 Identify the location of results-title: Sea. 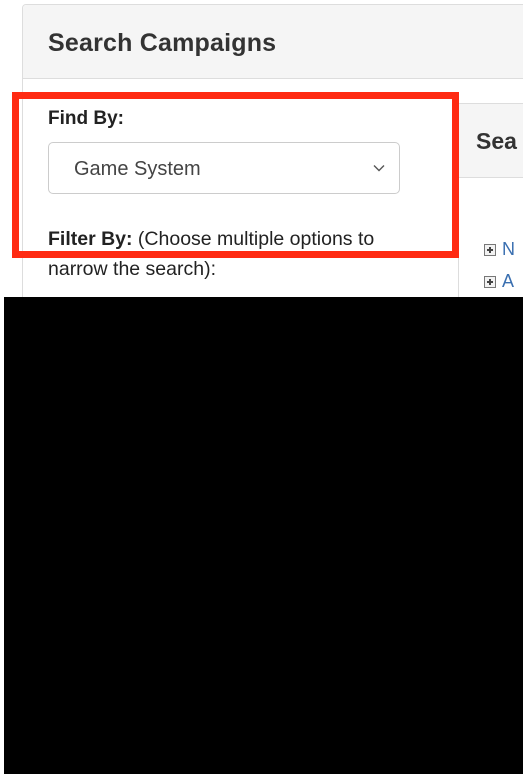
(496, 141).